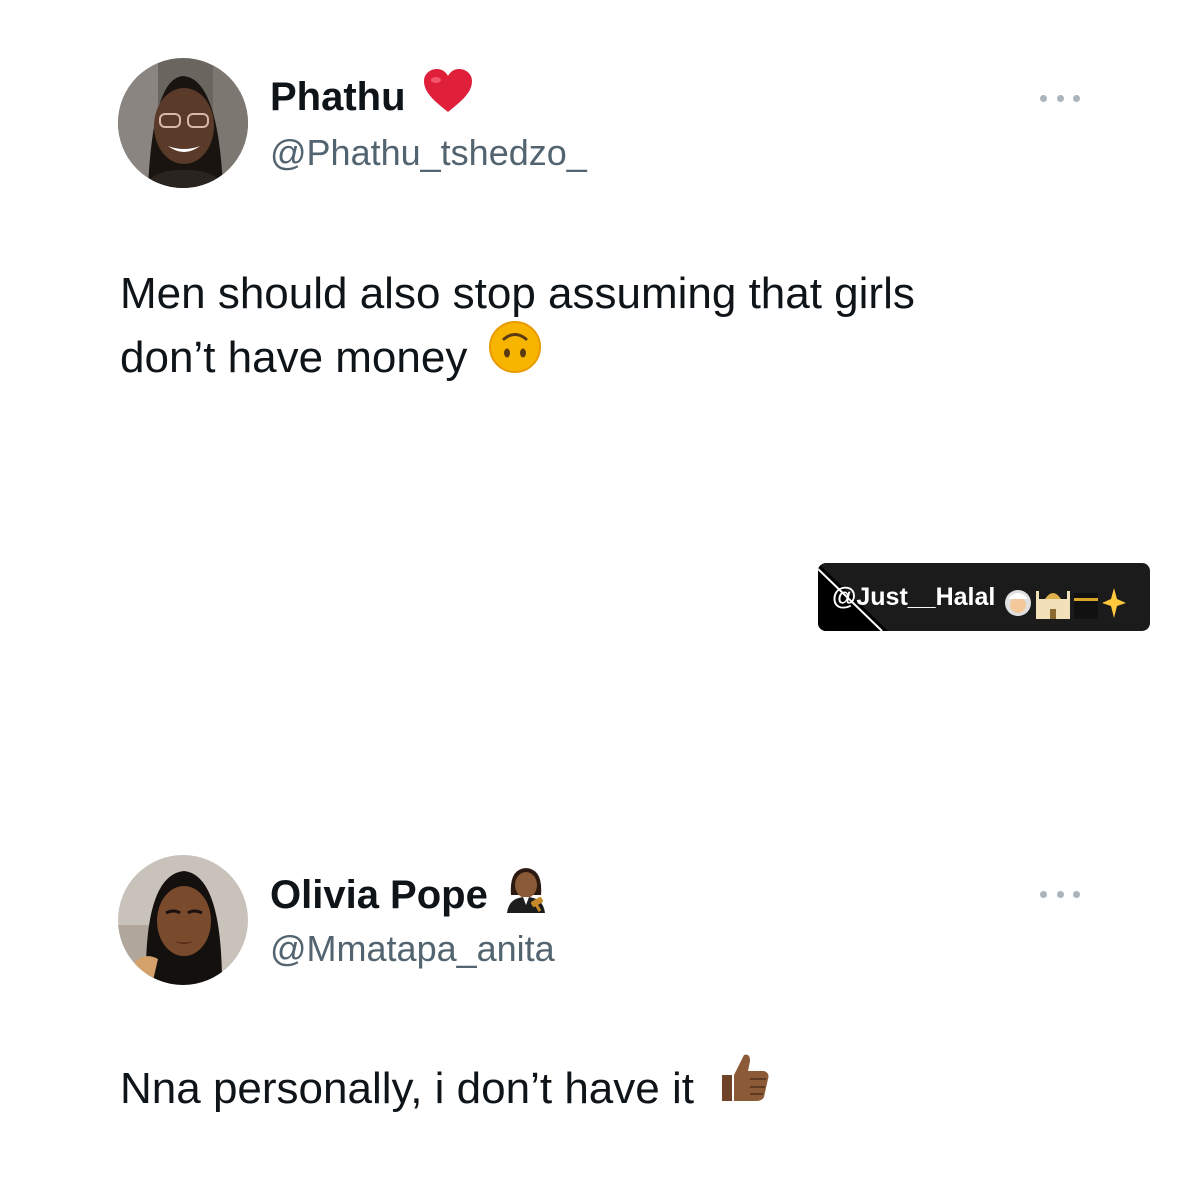 This screenshot has width=1200, height=1200. I want to click on display-name: Olivia Pope, so click(409, 896).